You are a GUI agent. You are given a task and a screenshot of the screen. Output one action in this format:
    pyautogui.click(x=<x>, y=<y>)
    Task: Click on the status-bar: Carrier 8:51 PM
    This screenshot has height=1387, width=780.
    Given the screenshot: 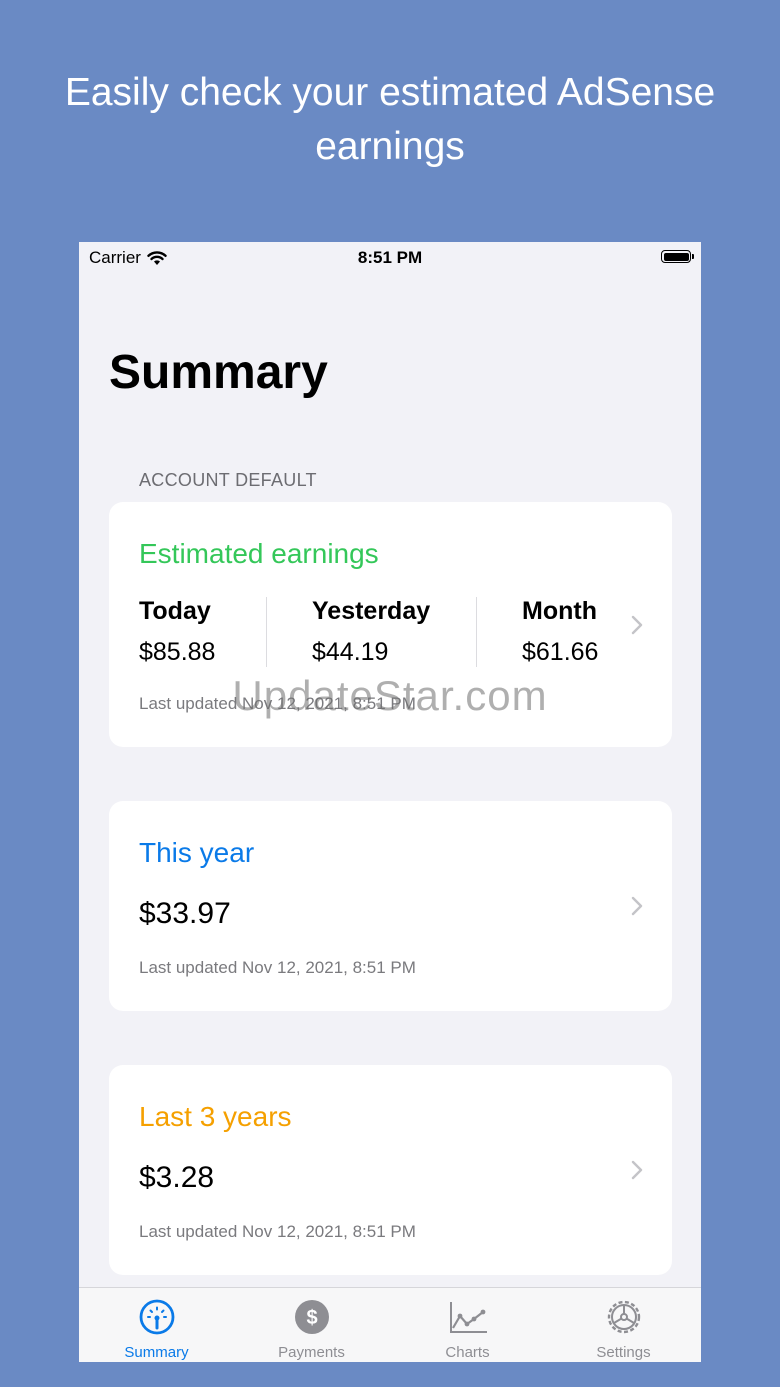 What is the action you would take?
    pyautogui.click(x=390, y=258)
    